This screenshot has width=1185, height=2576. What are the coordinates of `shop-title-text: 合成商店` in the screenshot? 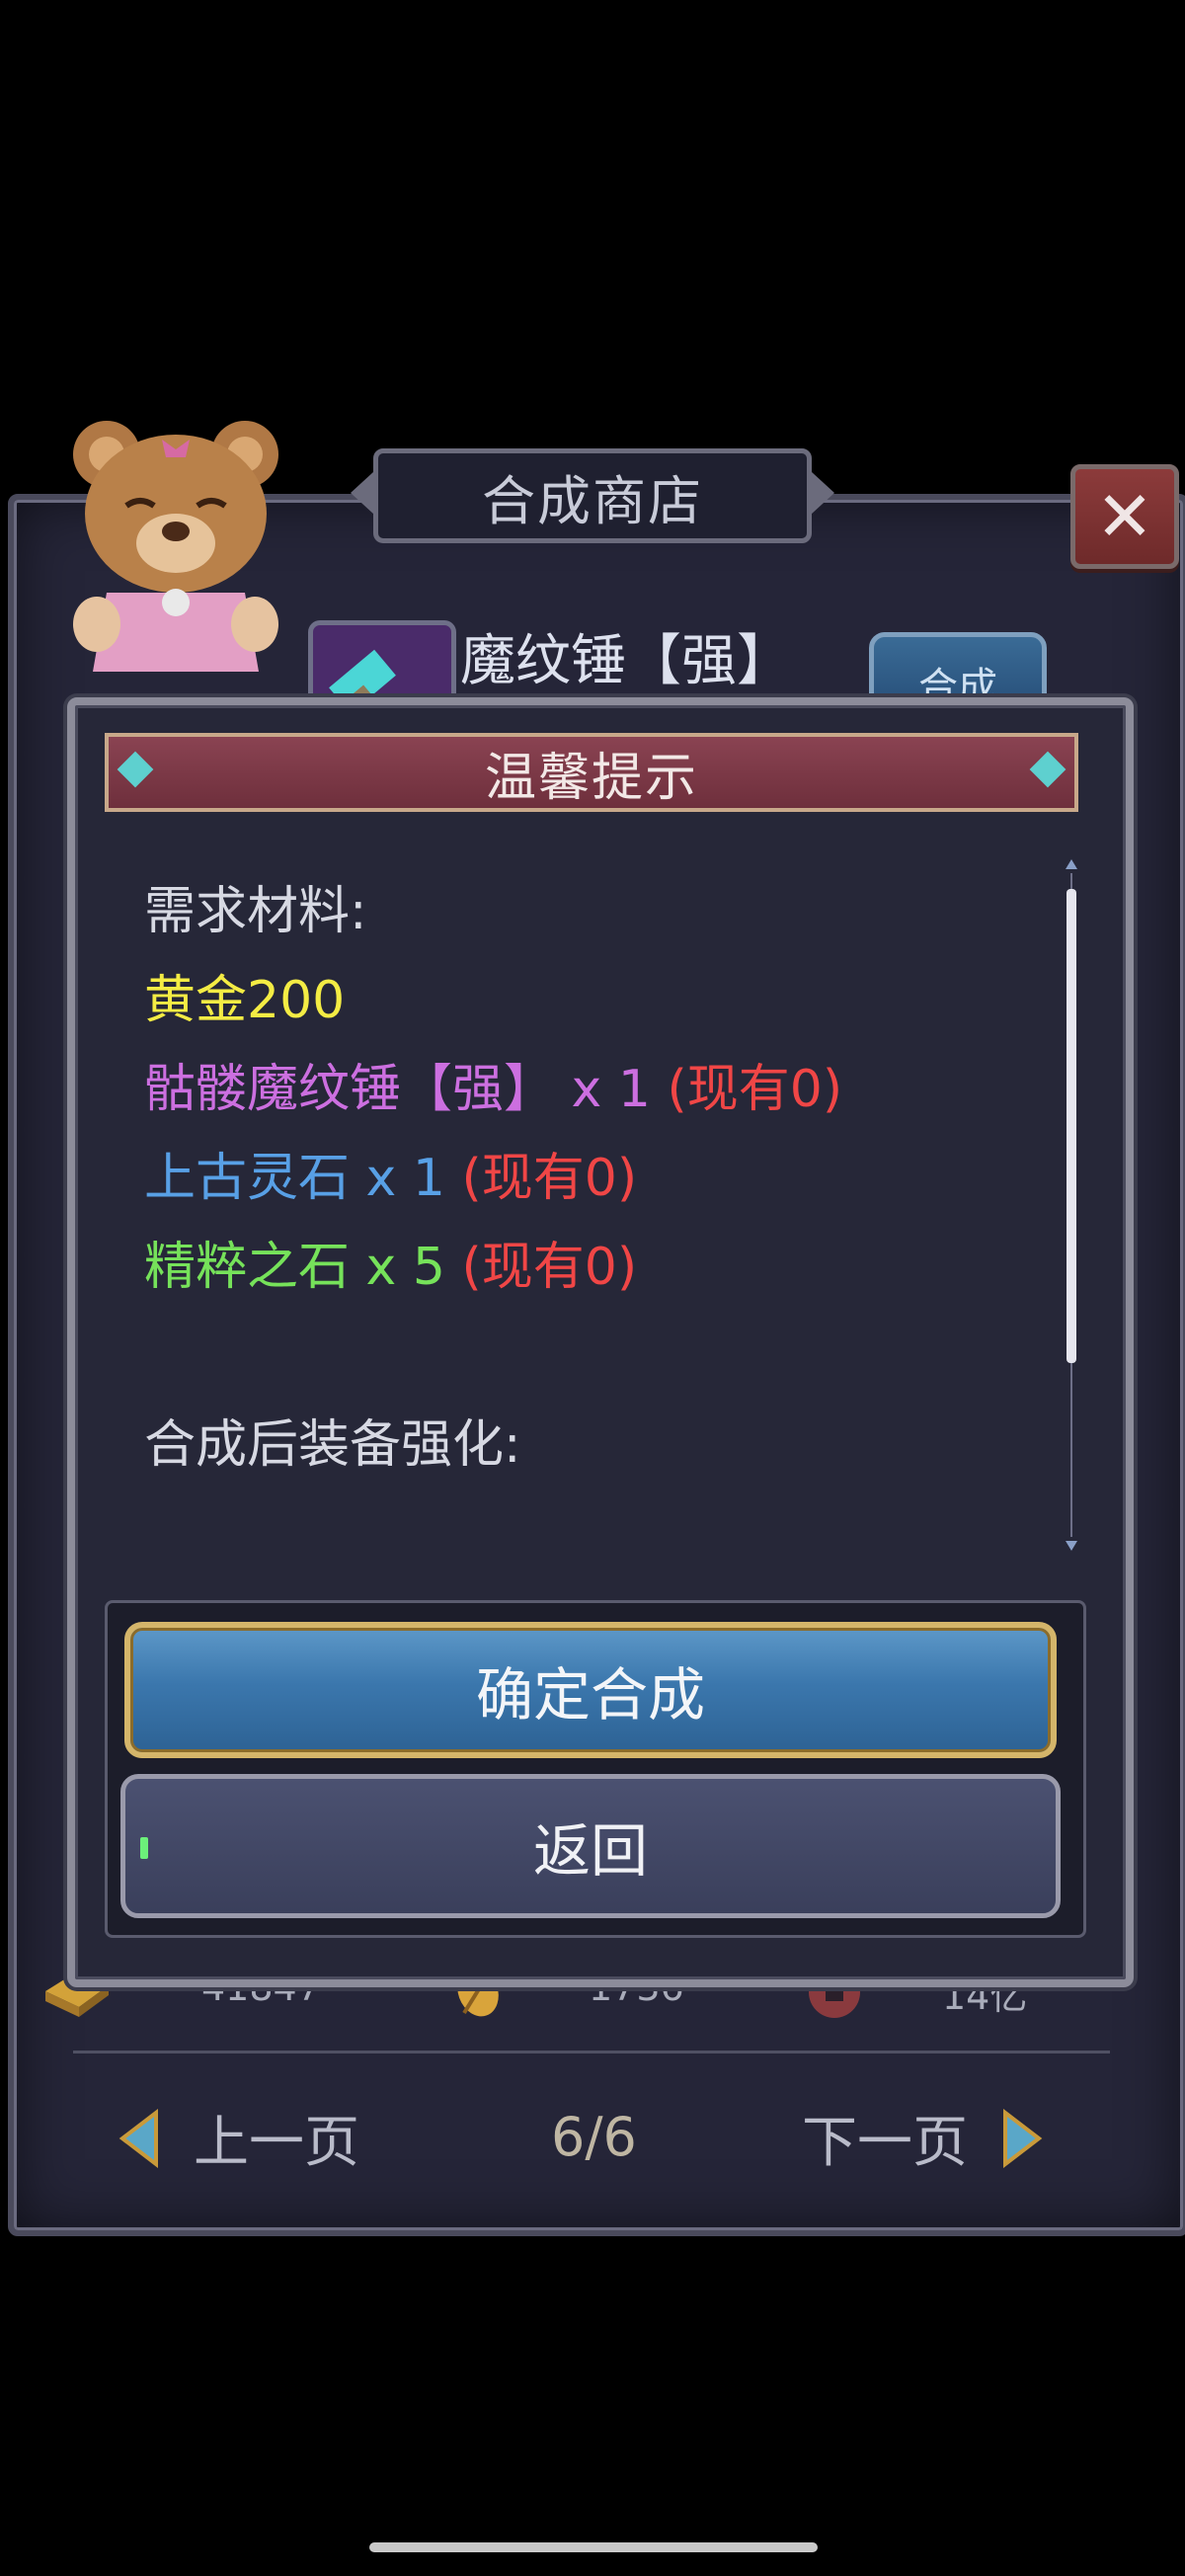 It's located at (592, 500).